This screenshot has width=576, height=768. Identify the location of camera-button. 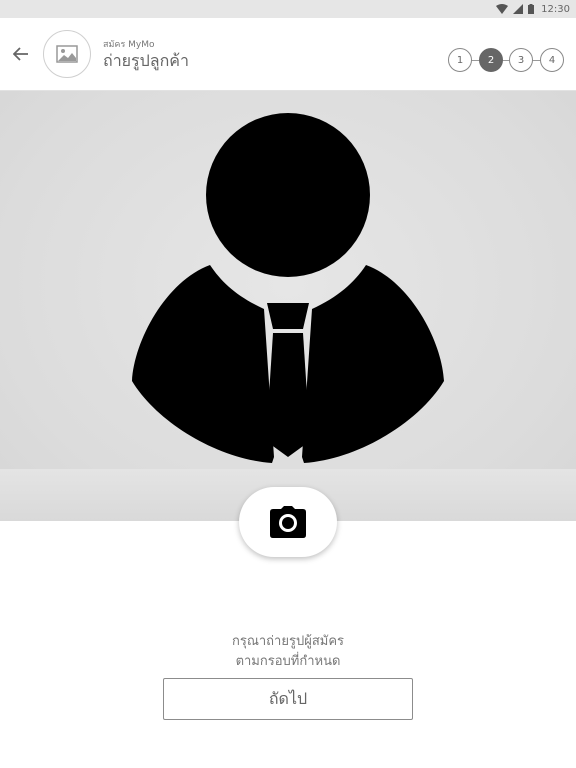
(288, 522).